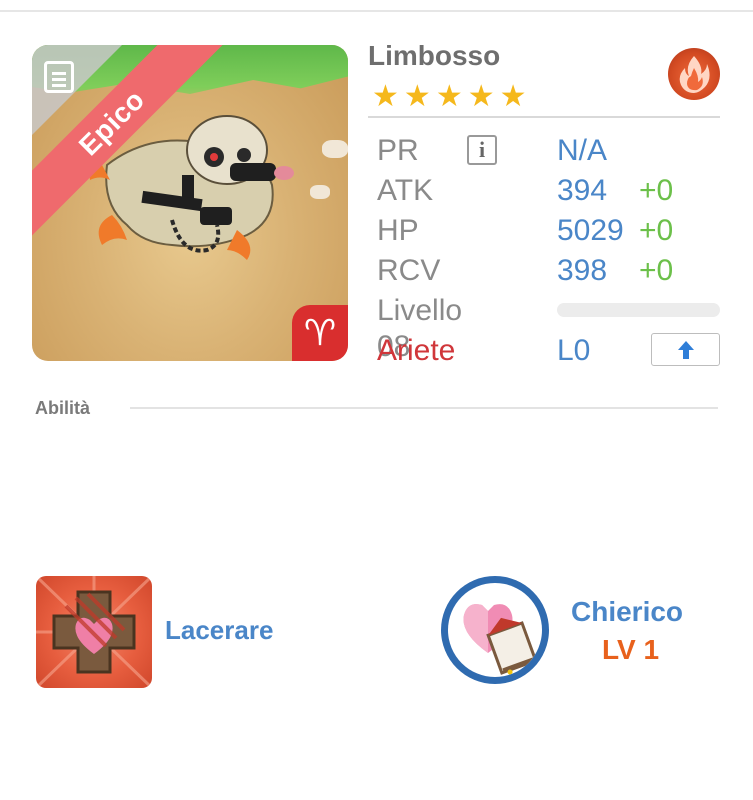 This screenshot has width=753, height=800. I want to click on zodiac-value: L0, so click(574, 350).